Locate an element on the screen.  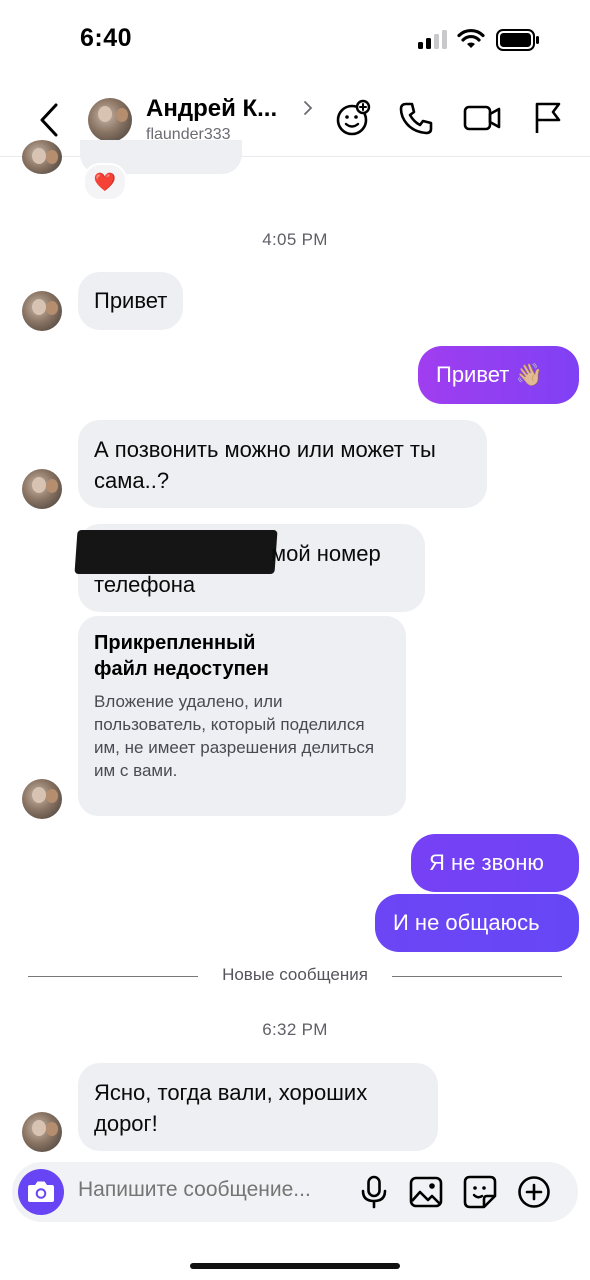
status-time: 6:40 is located at coordinates (106, 38).